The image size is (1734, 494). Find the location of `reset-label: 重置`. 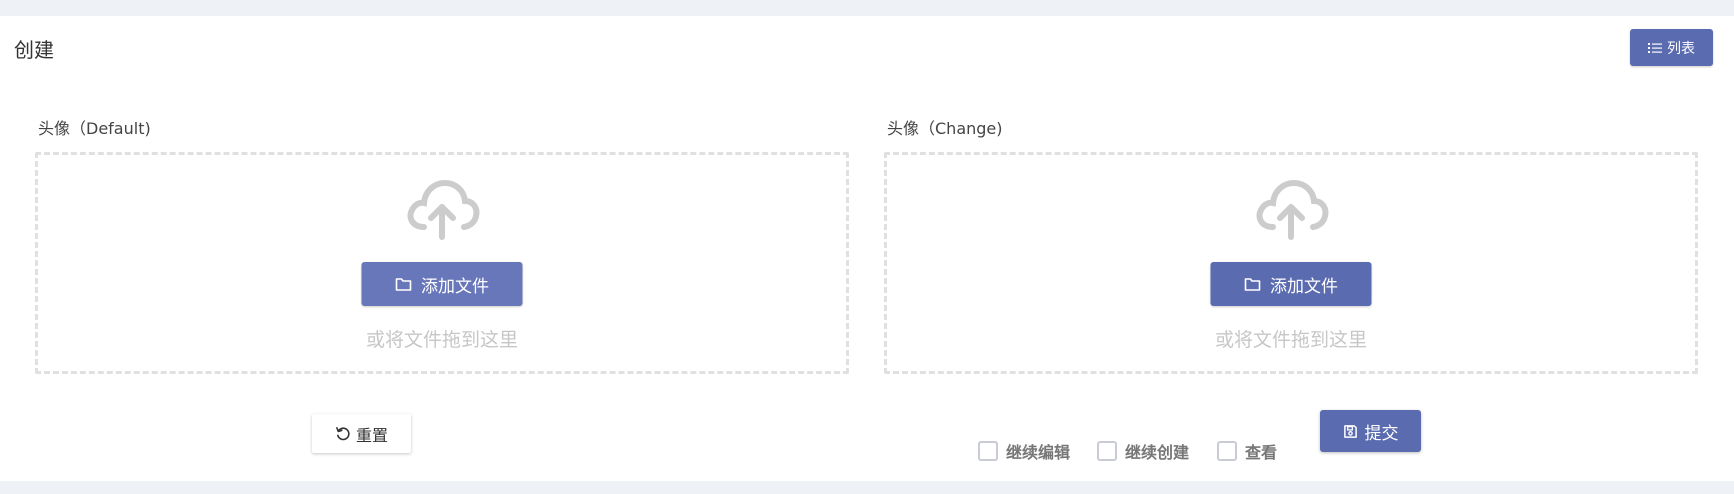

reset-label: 重置 is located at coordinates (371, 435).